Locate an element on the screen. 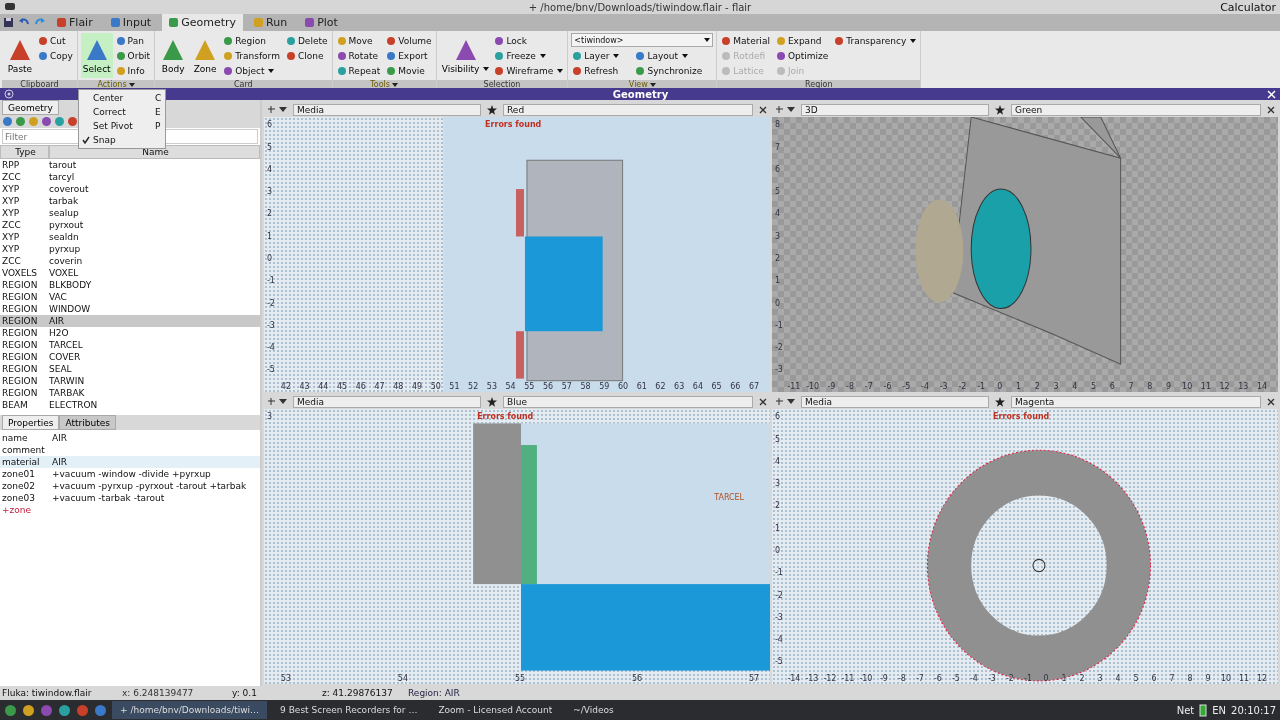 Image resolution: width=1280 pixels, height=720 pixels. ribbon-button: Delete is located at coordinates (306, 40).